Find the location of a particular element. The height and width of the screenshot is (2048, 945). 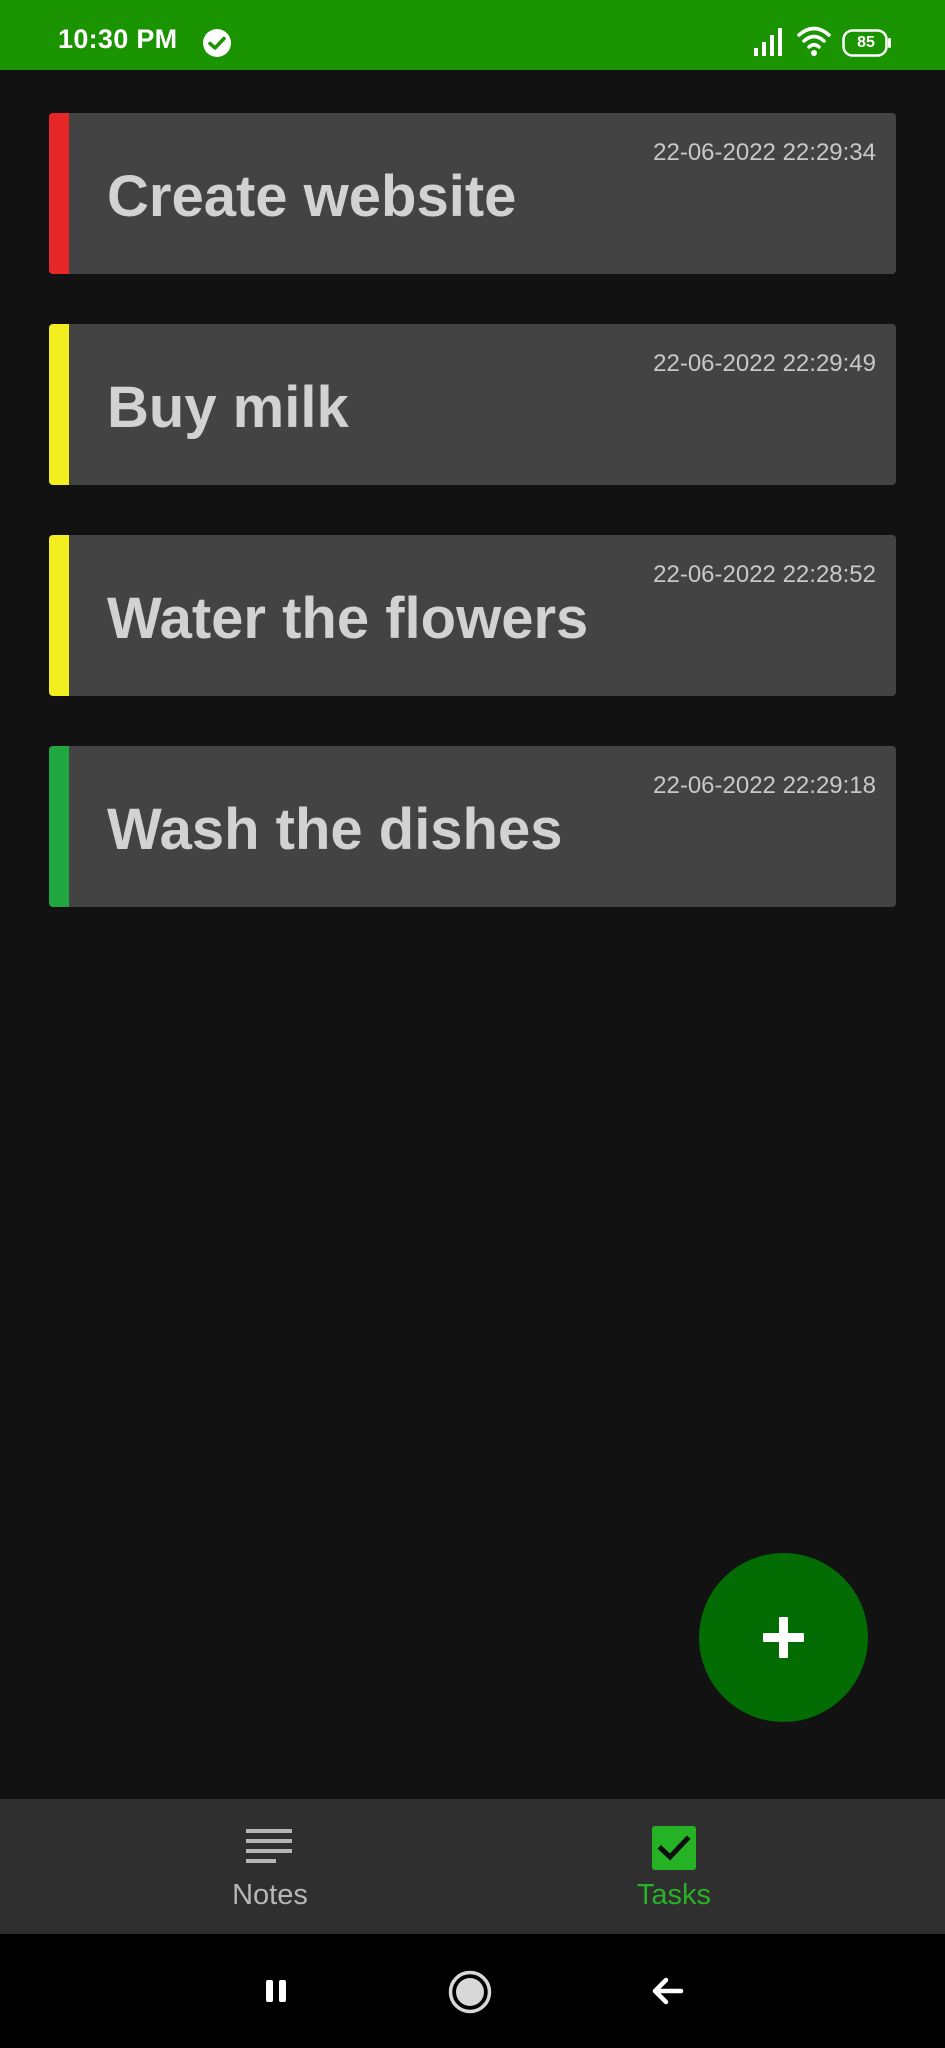

task-timestamp: 22-06-2022 22:29:34 is located at coordinates (764, 152).